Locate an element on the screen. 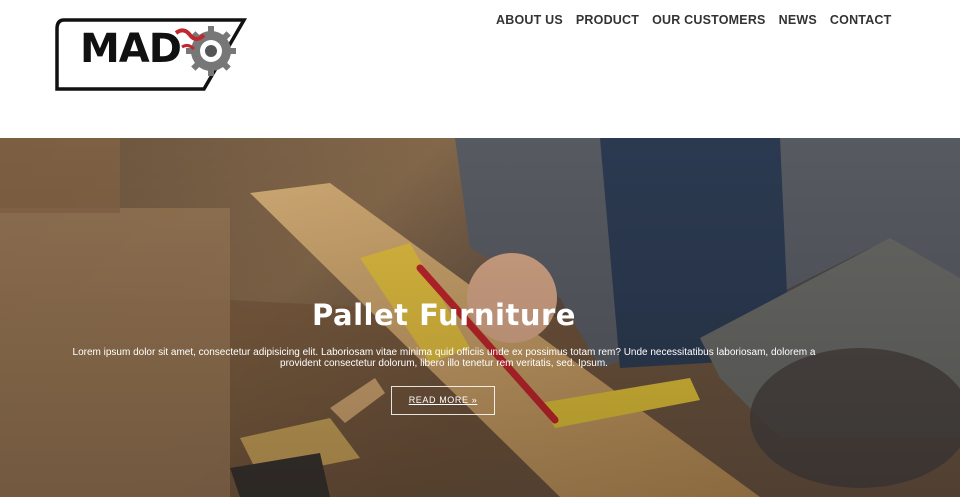 The width and height of the screenshot is (960, 497). logo-text: MAD is located at coordinates (131, 49).